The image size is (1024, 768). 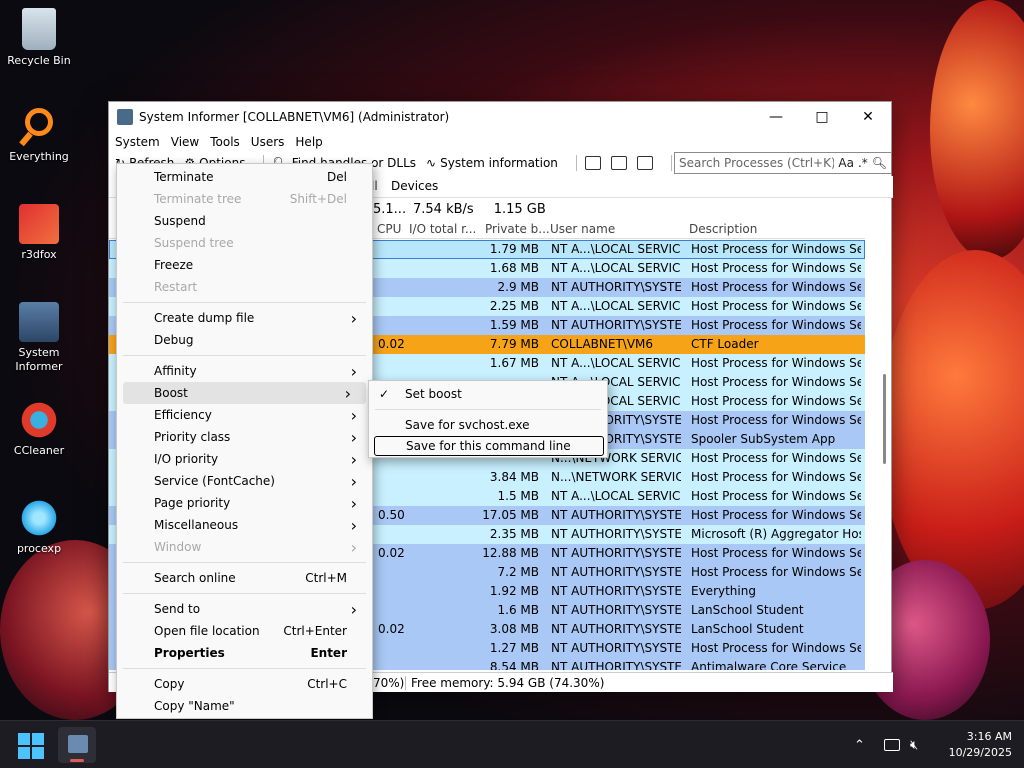 I want to click on desktop-icon-label: System Informer, so click(x=39, y=359).